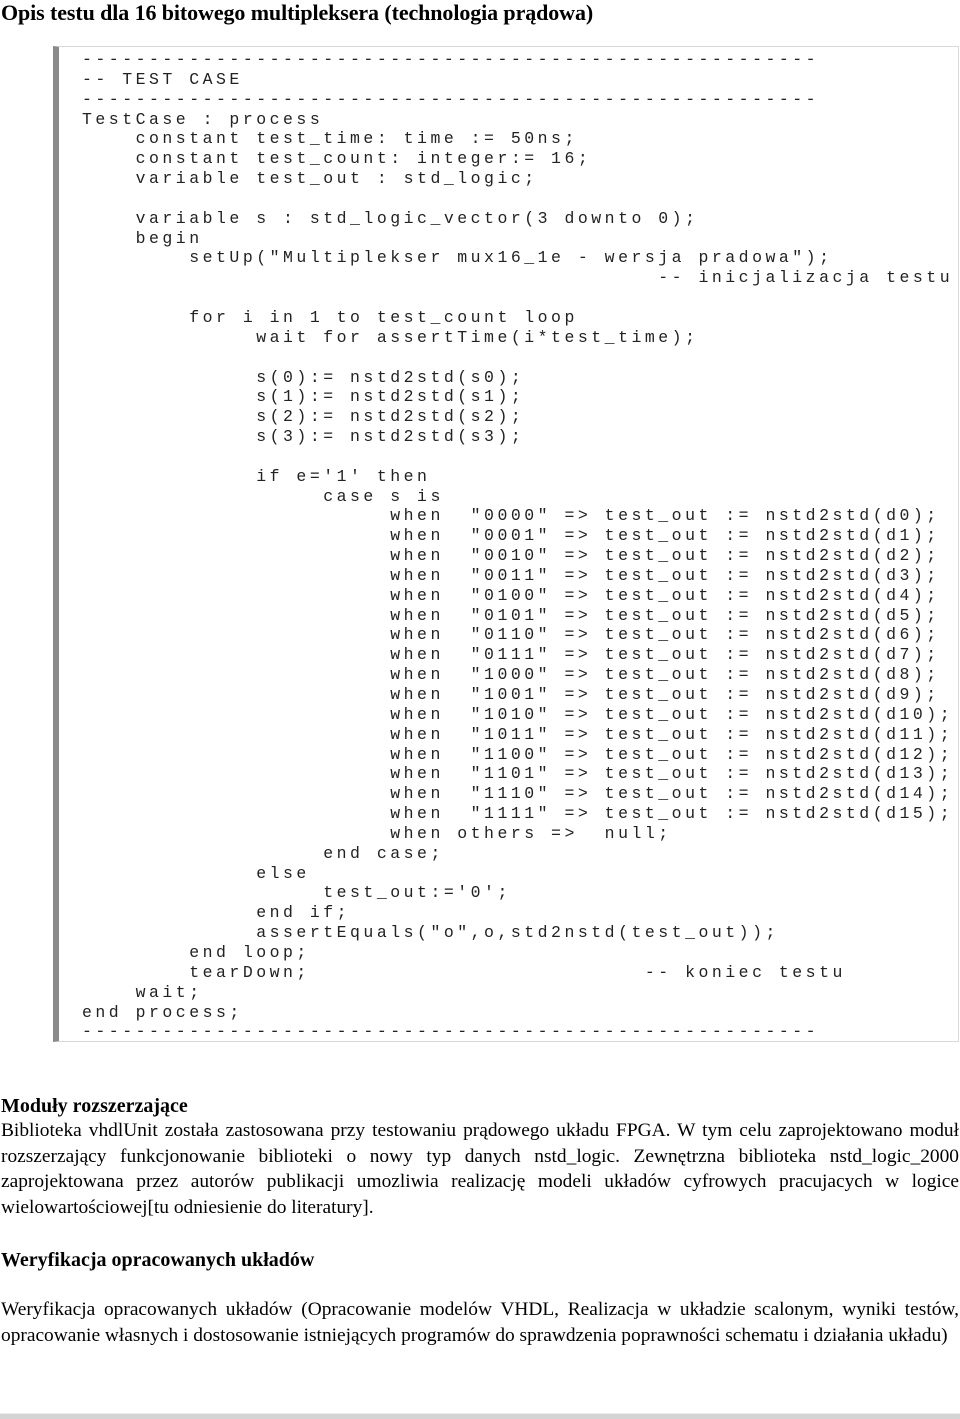  Describe the element at coordinates (511, 694) in the screenshot. I see `code-line: when "1001" => test_out := nstd2std(d9);` at that location.